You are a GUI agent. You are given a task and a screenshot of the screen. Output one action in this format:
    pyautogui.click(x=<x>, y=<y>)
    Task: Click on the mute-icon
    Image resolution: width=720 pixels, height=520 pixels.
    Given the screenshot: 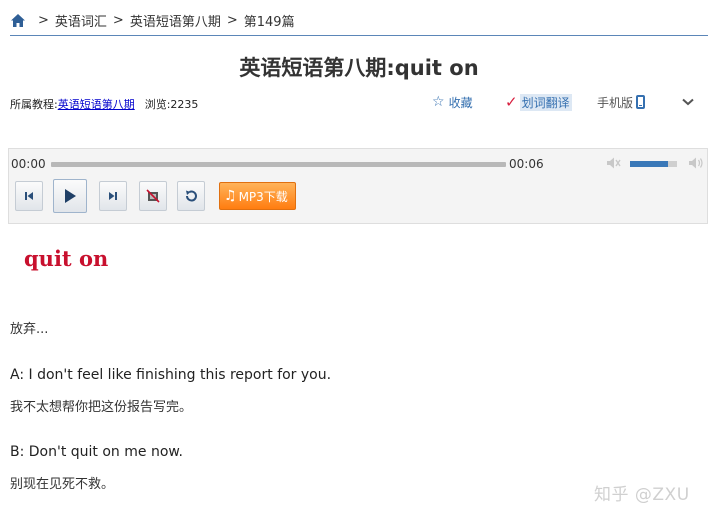 What is the action you would take?
    pyautogui.click(x=613, y=163)
    